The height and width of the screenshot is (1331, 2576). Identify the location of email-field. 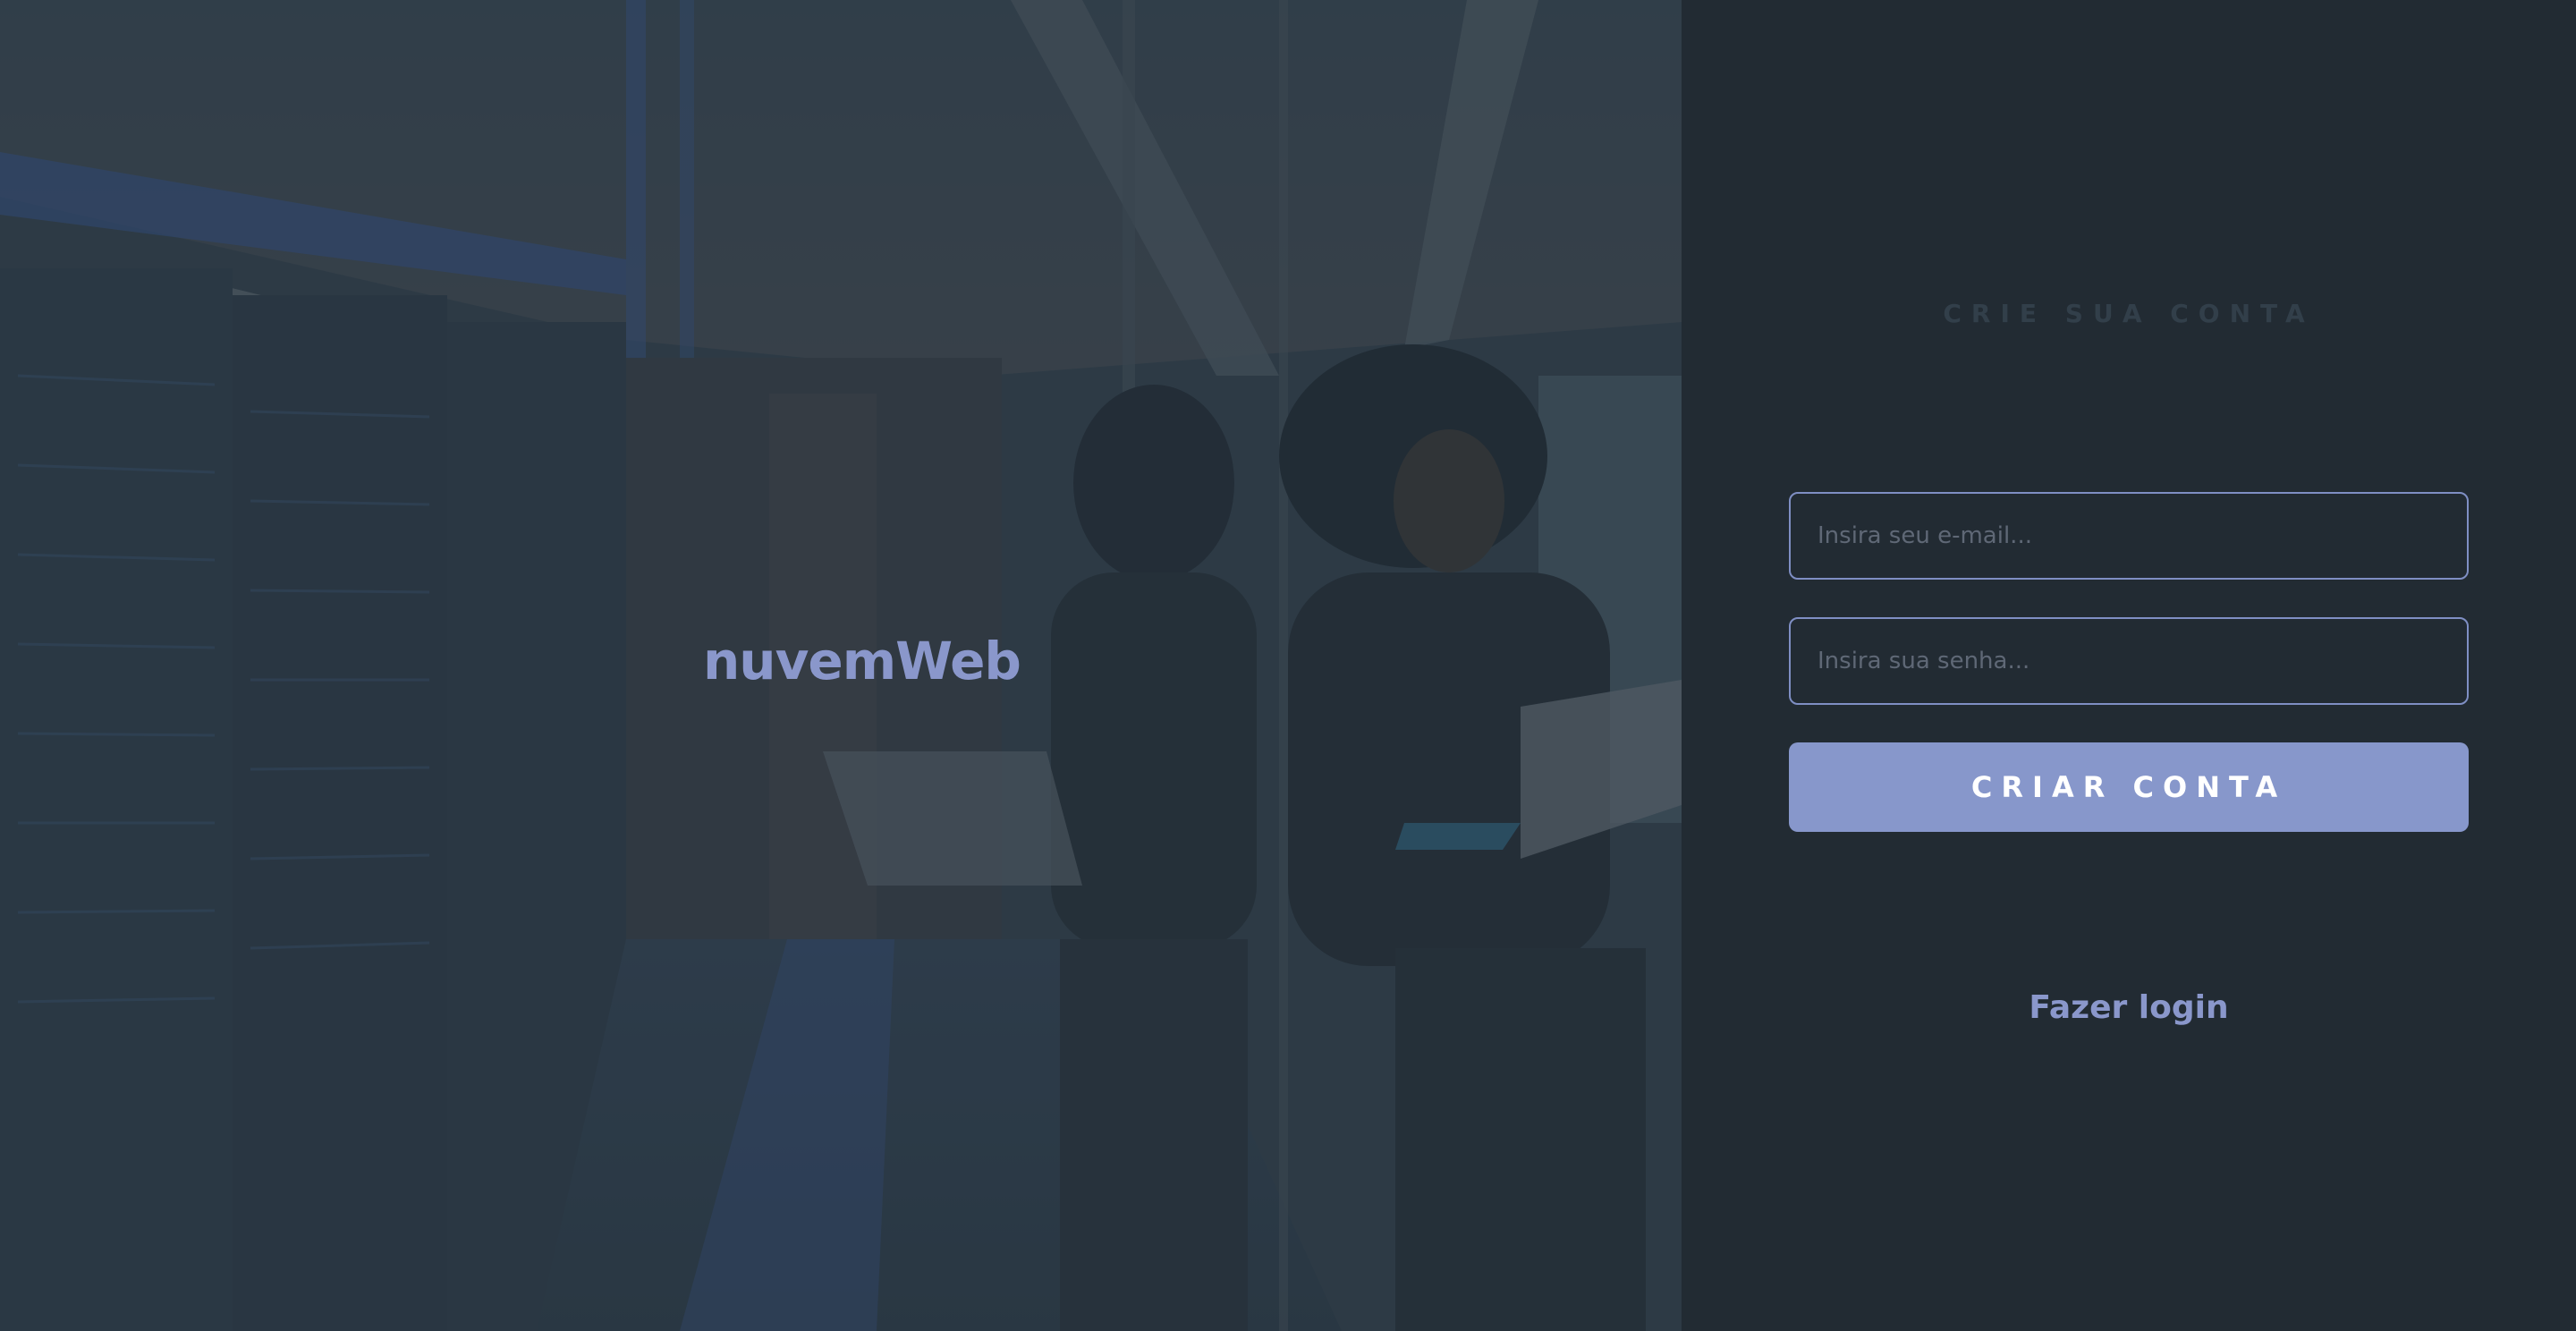
(2129, 536).